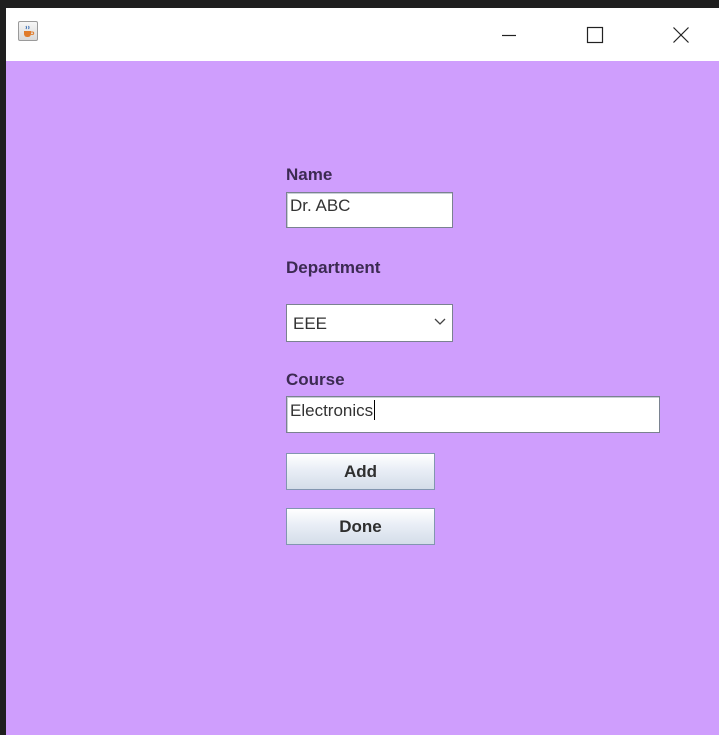  What do you see at coordinates (360, 526) in the screenshot?
I see `done-button: Done` at bounding box center [360, 526].